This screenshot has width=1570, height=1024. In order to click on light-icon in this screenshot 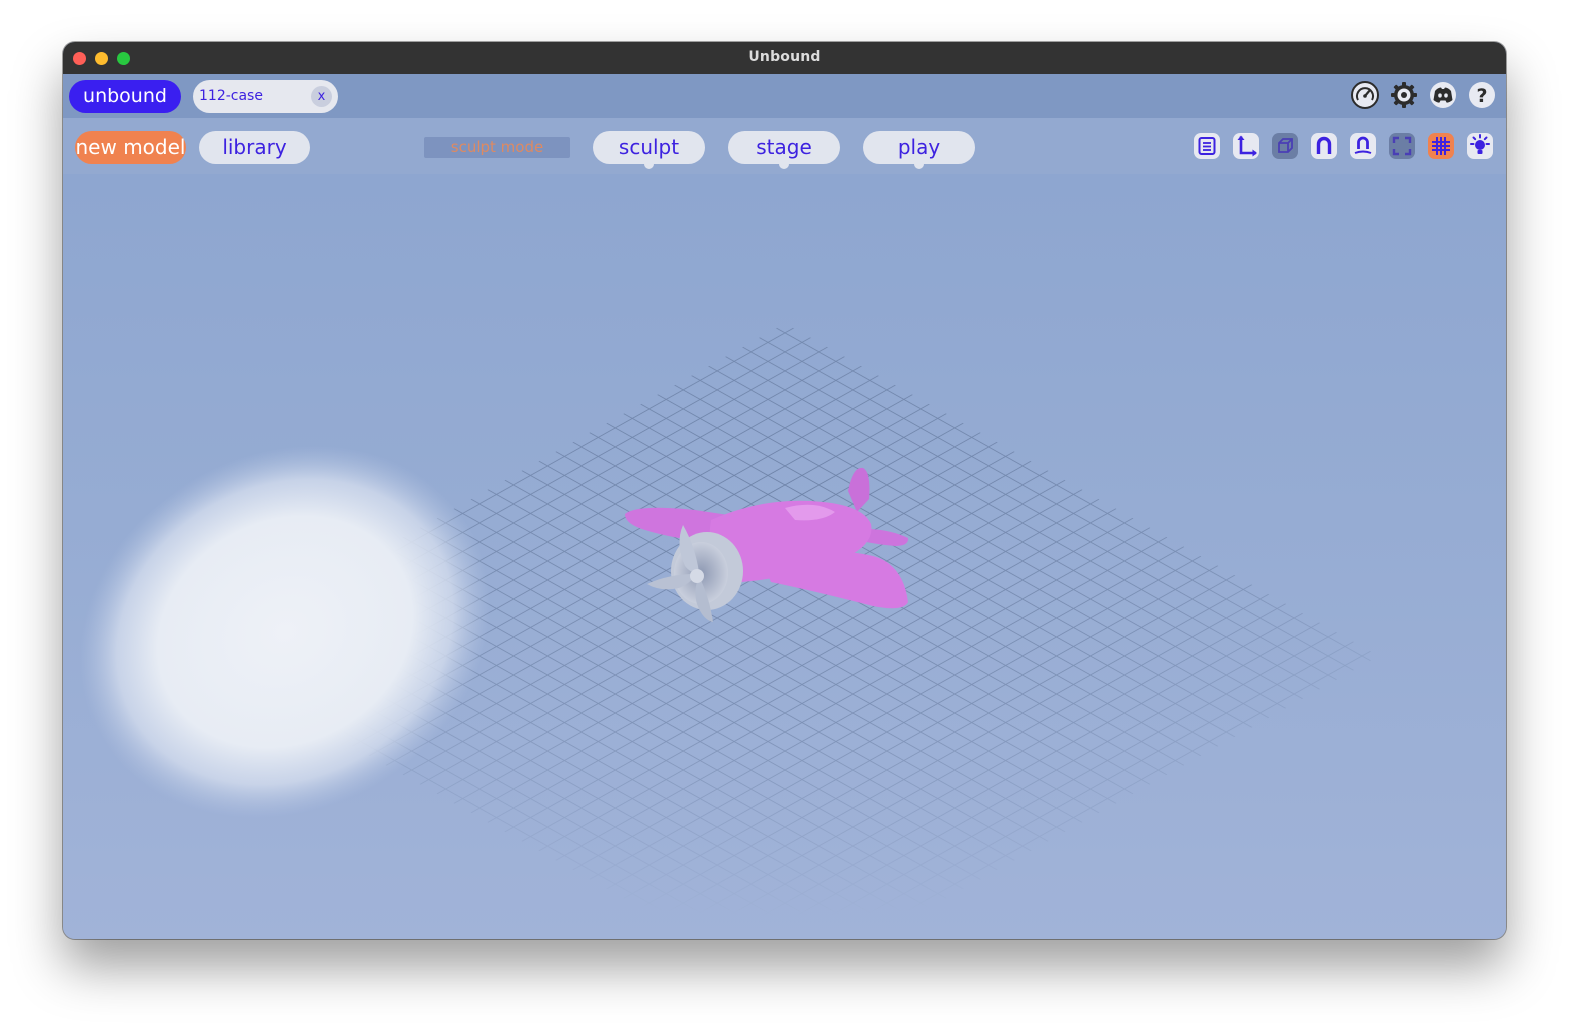, I will do `click(1480, 146)`.